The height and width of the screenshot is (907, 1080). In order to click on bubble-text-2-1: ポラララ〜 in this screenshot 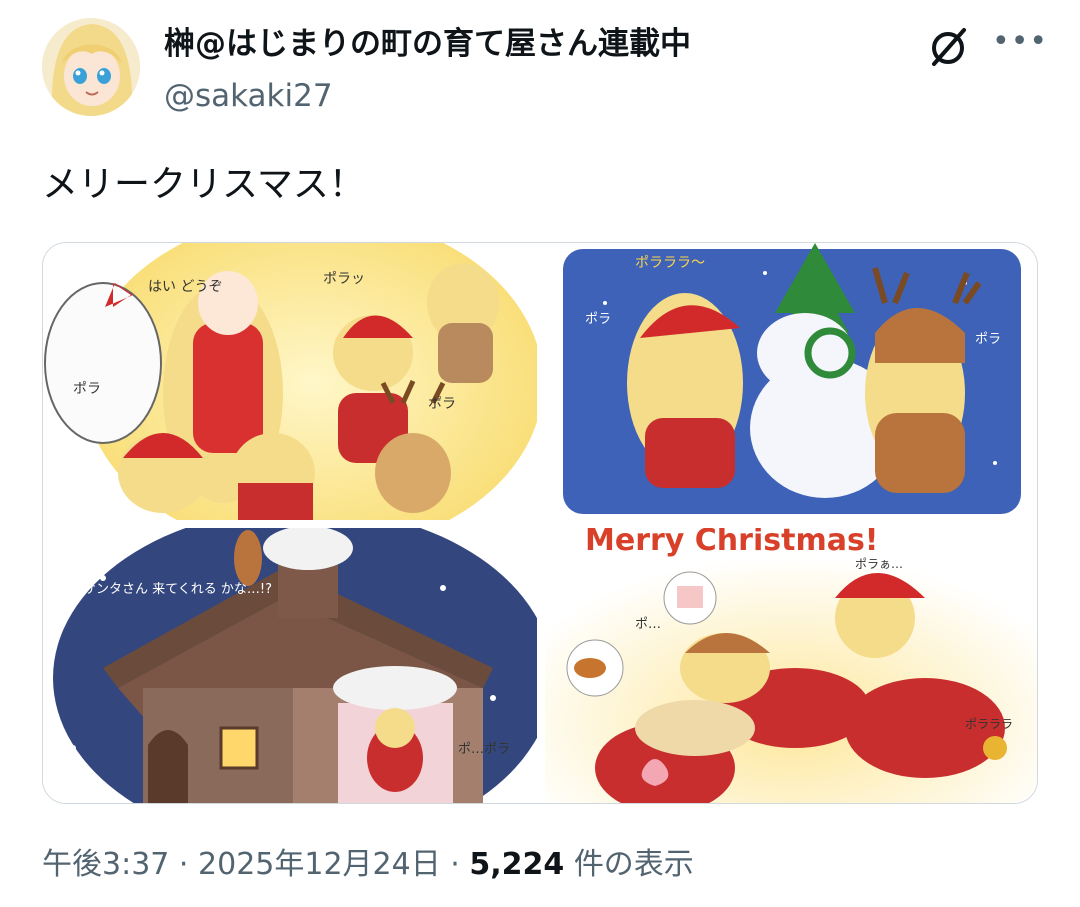, I will do `click(670, 263)`.